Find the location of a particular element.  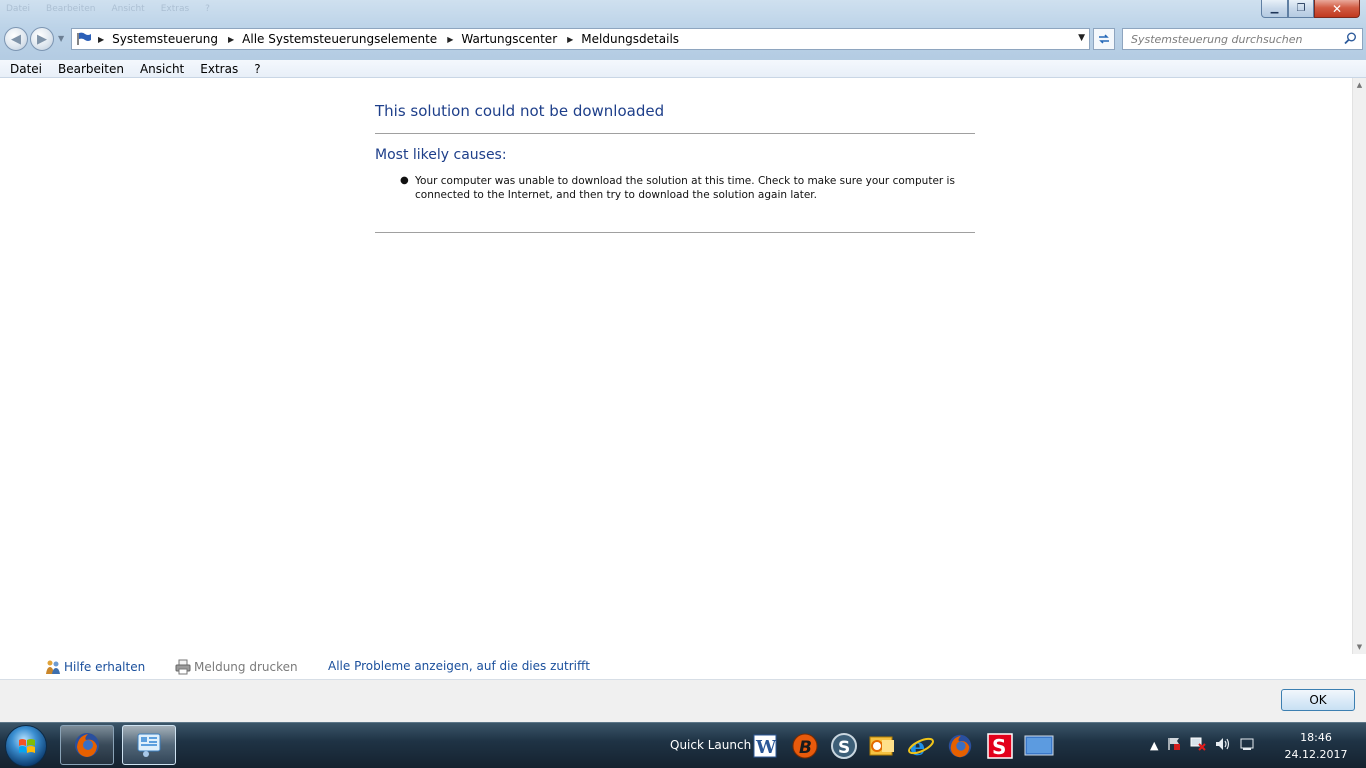

vertical-scrollbar: ▲ ▼ is located at coordinates (1359, 366).